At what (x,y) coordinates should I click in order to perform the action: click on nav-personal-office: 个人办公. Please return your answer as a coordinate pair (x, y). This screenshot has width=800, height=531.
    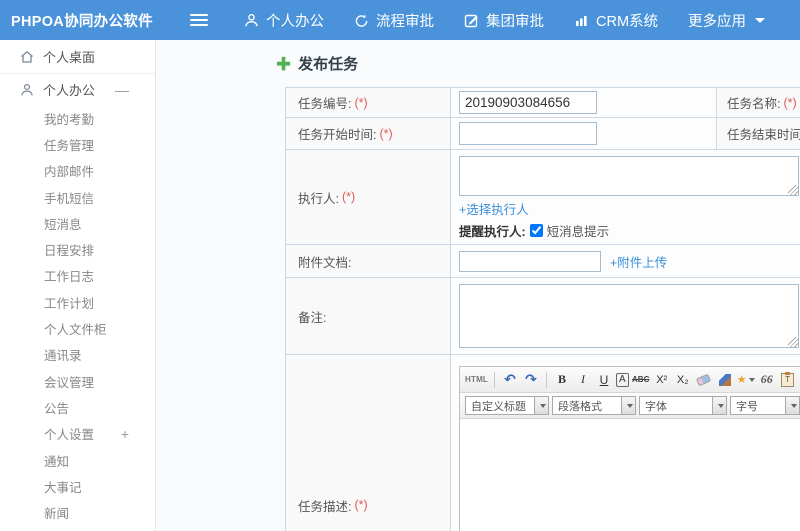
    Looking at the image, I should click on (284, 20).